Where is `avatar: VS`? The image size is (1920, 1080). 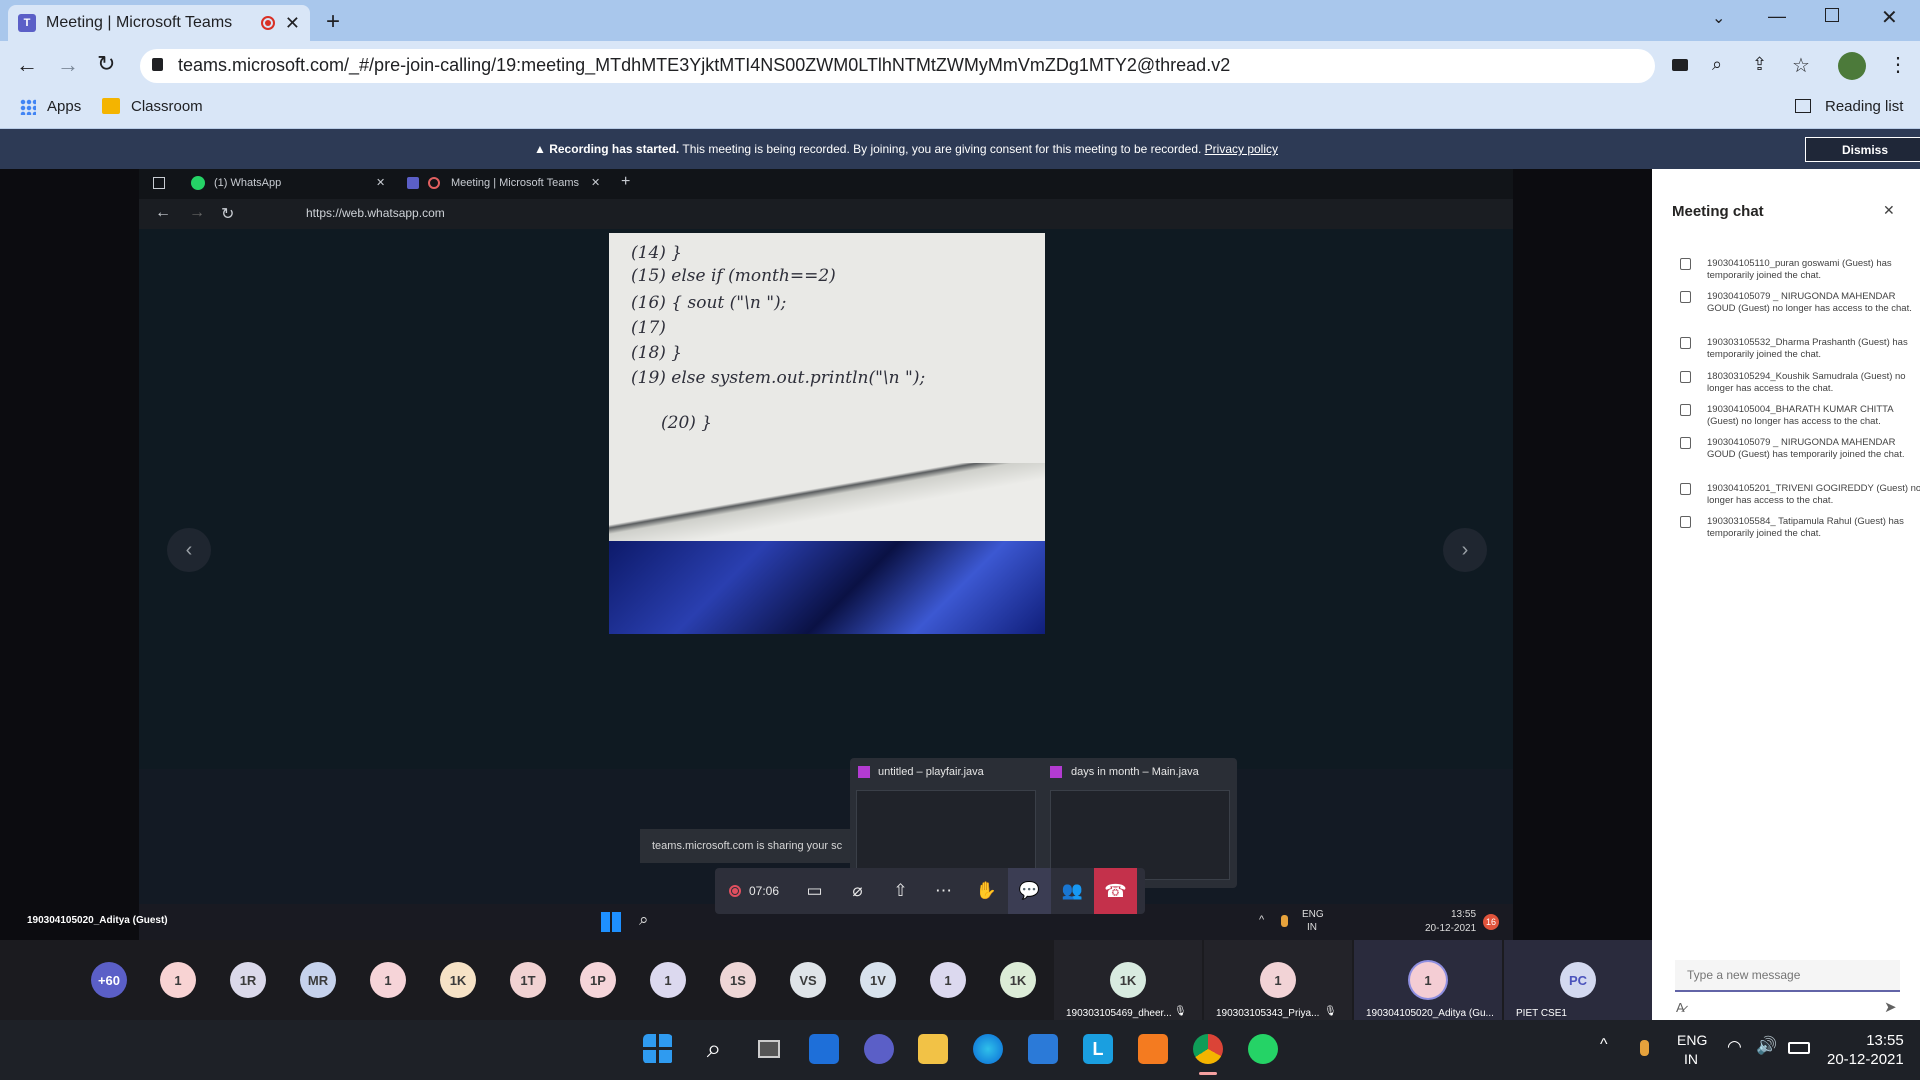 avatar: VS is located at coordinates (808, 980).